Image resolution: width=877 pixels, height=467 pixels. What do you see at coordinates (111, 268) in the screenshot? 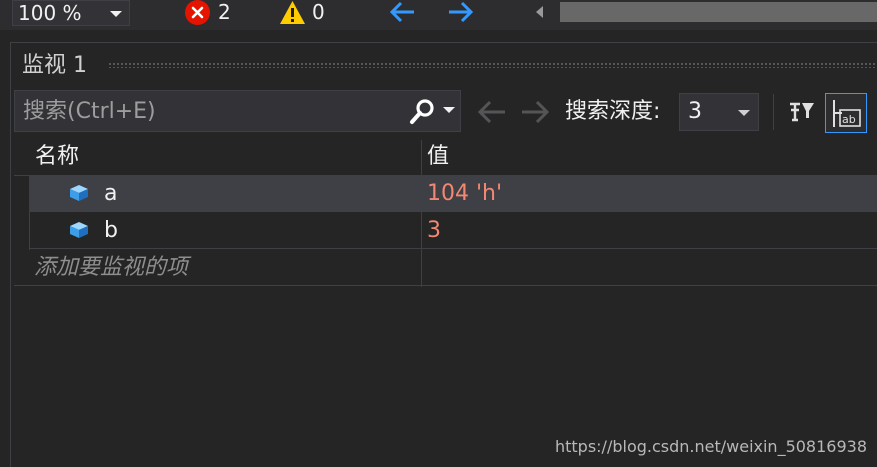
I see `add-watch-placeholder: 添加要监视的项` at bounding box center [111, 268].